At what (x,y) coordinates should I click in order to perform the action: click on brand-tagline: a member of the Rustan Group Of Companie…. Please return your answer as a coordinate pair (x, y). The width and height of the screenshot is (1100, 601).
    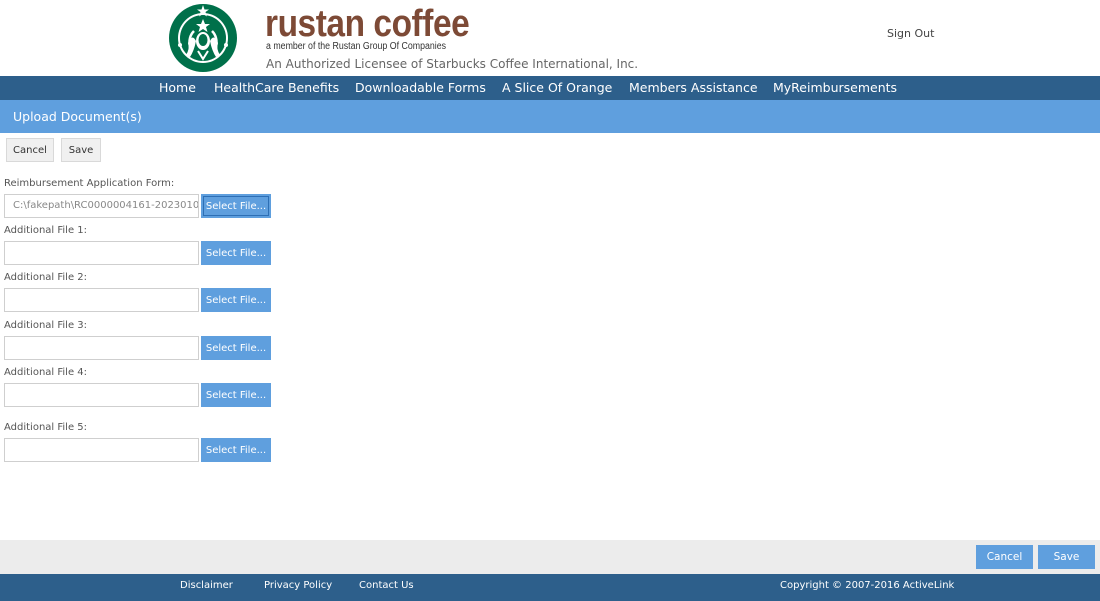
    Looking at the image, I should click on (356, 46).